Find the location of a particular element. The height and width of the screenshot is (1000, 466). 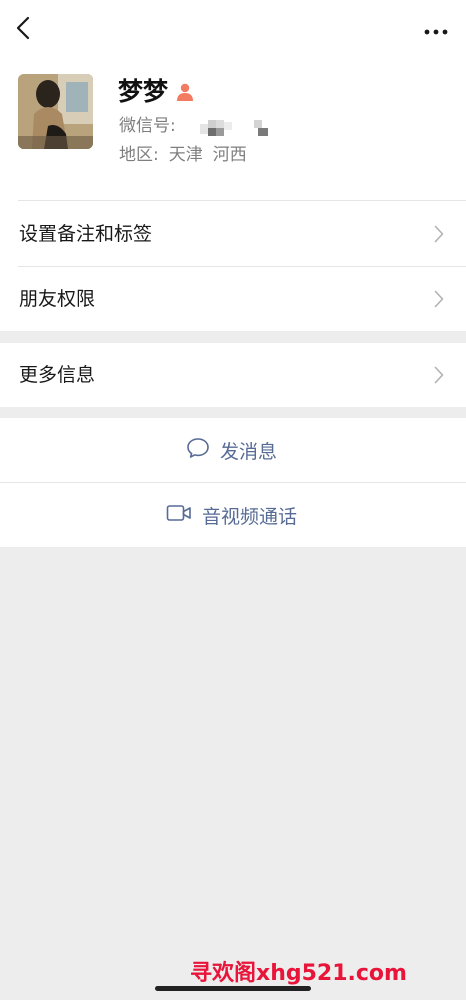

watermark-text: 寻欢阁xhg521.com is located at coordinates (298, 973).